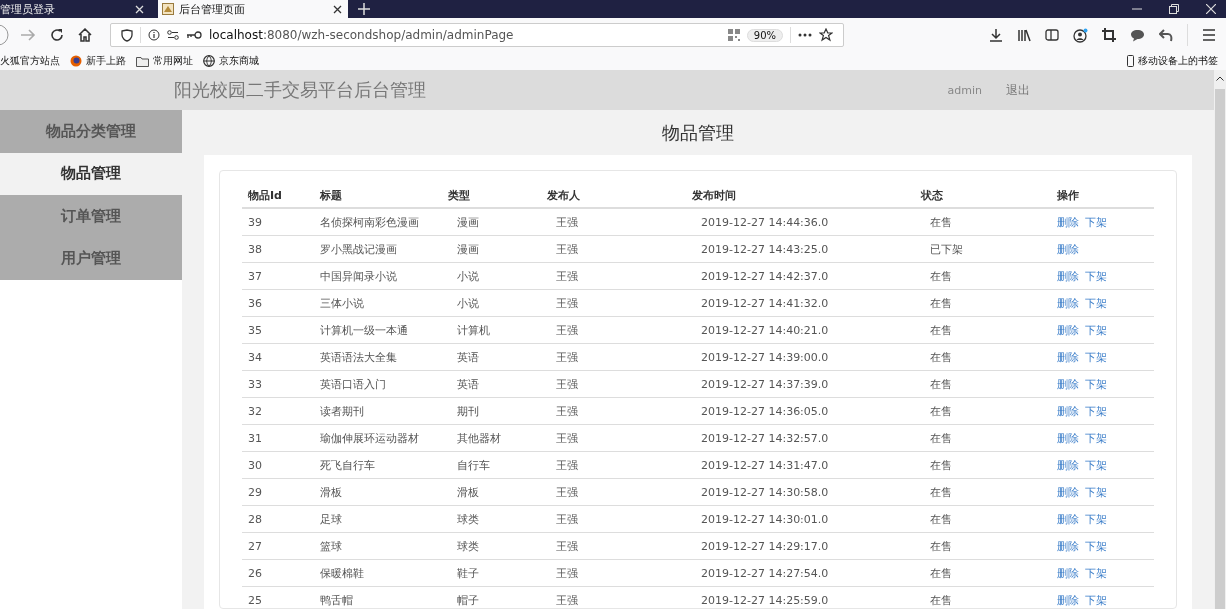 The image size is (1226, 609). What do you see at coordinates (1220, 78) in the screenshot?
I see `scroll-up-icon` at bounding box center [1220, 78].